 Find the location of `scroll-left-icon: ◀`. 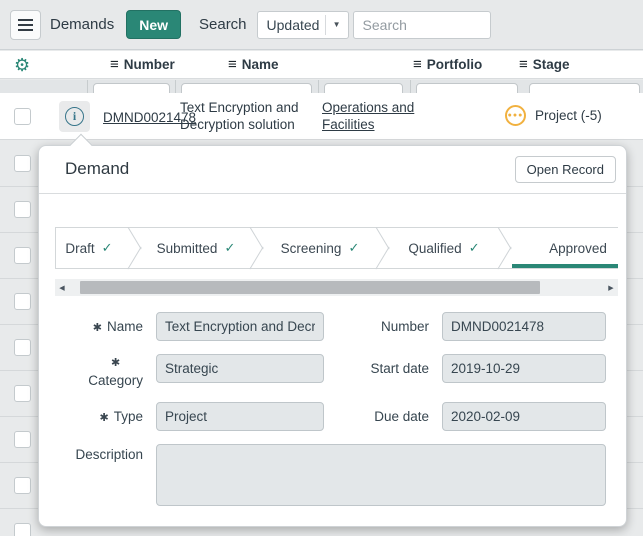

scroll-left-icon: ◀ is located at coordinates (62, 288).